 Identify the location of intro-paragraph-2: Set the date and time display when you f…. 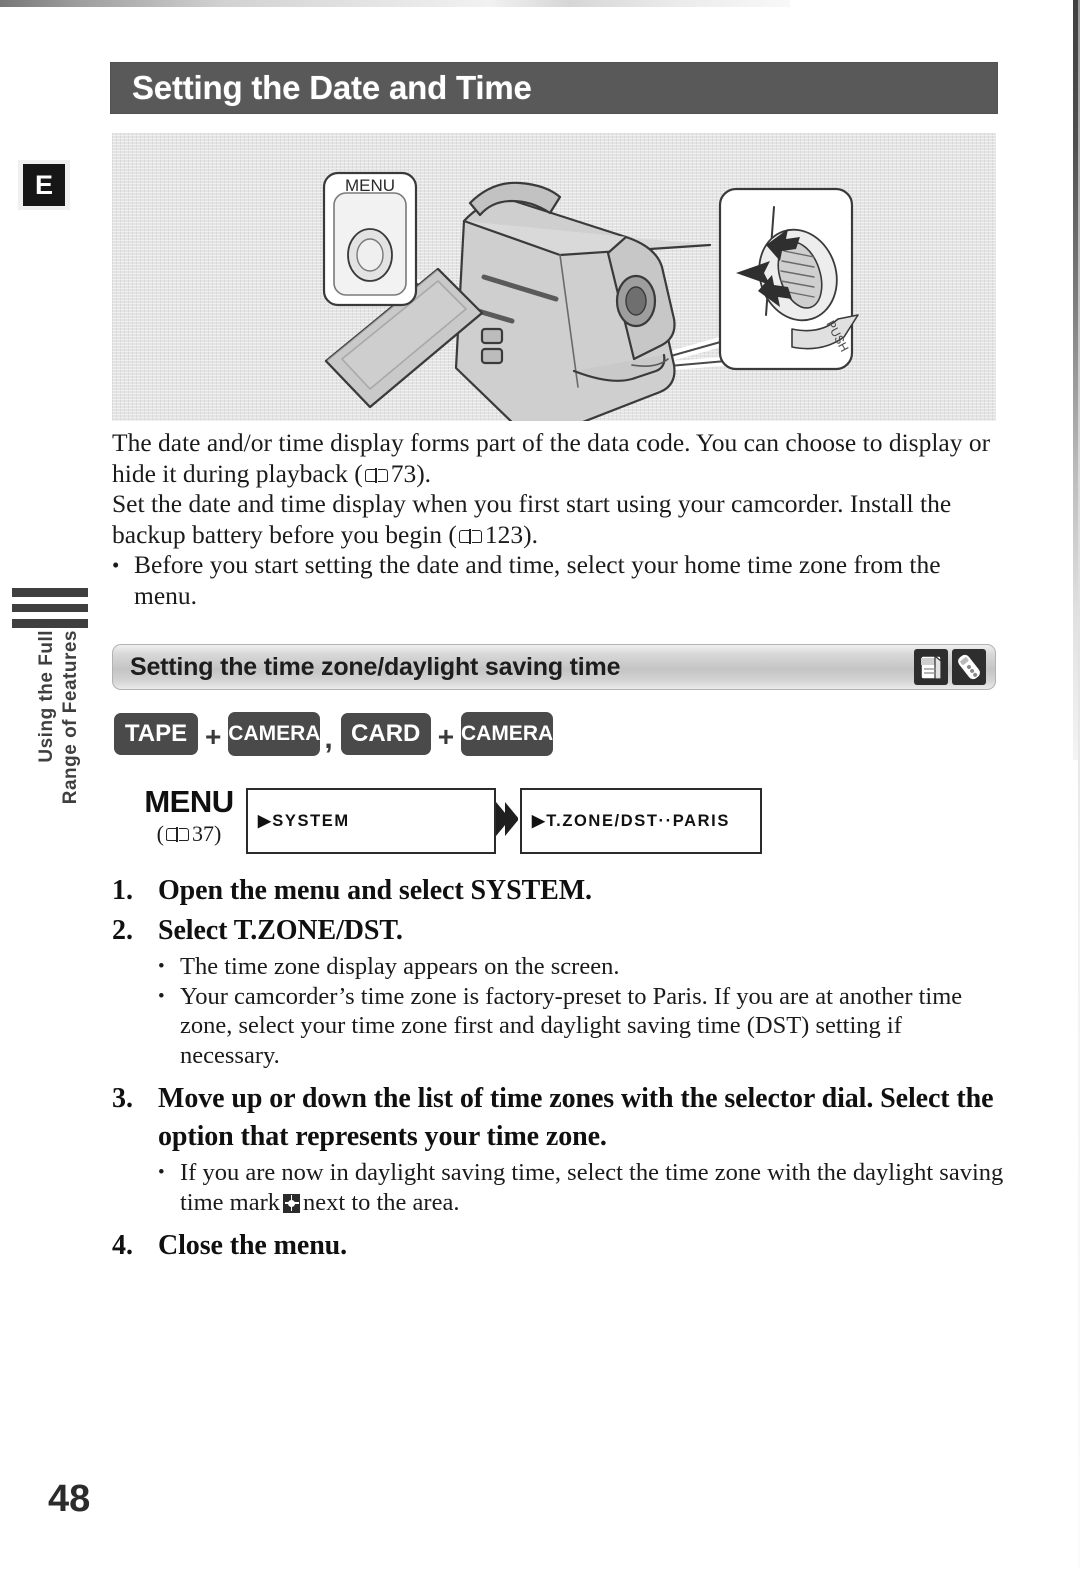
(557, 519).